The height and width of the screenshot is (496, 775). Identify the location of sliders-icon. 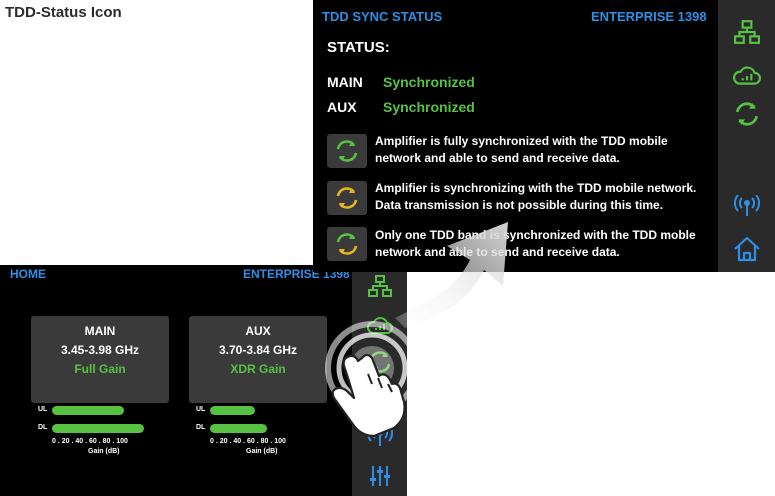
(380, 476).